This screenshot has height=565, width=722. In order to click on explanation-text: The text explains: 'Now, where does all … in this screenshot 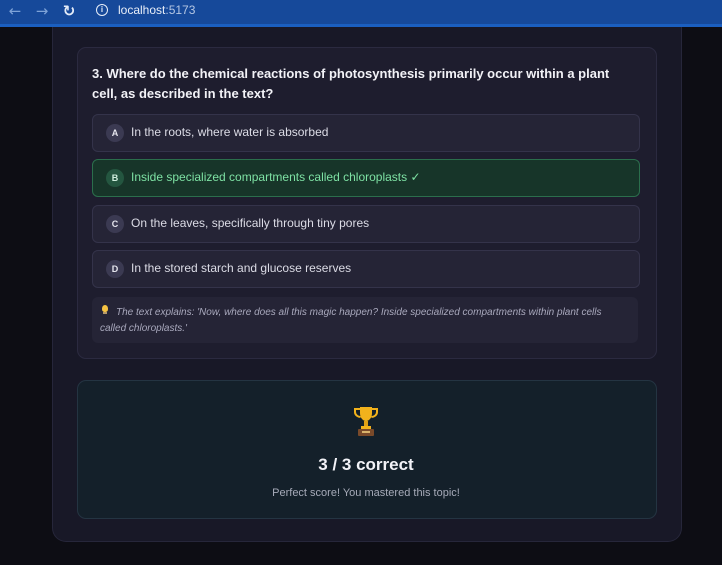, I will do `click(351, 320)`.